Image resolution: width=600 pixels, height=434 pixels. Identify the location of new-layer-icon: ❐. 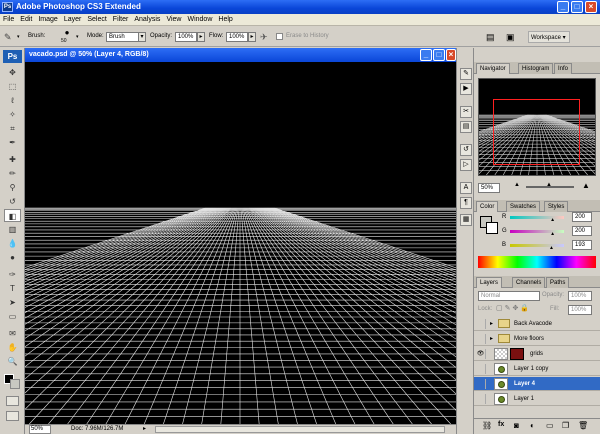
(565, 425).